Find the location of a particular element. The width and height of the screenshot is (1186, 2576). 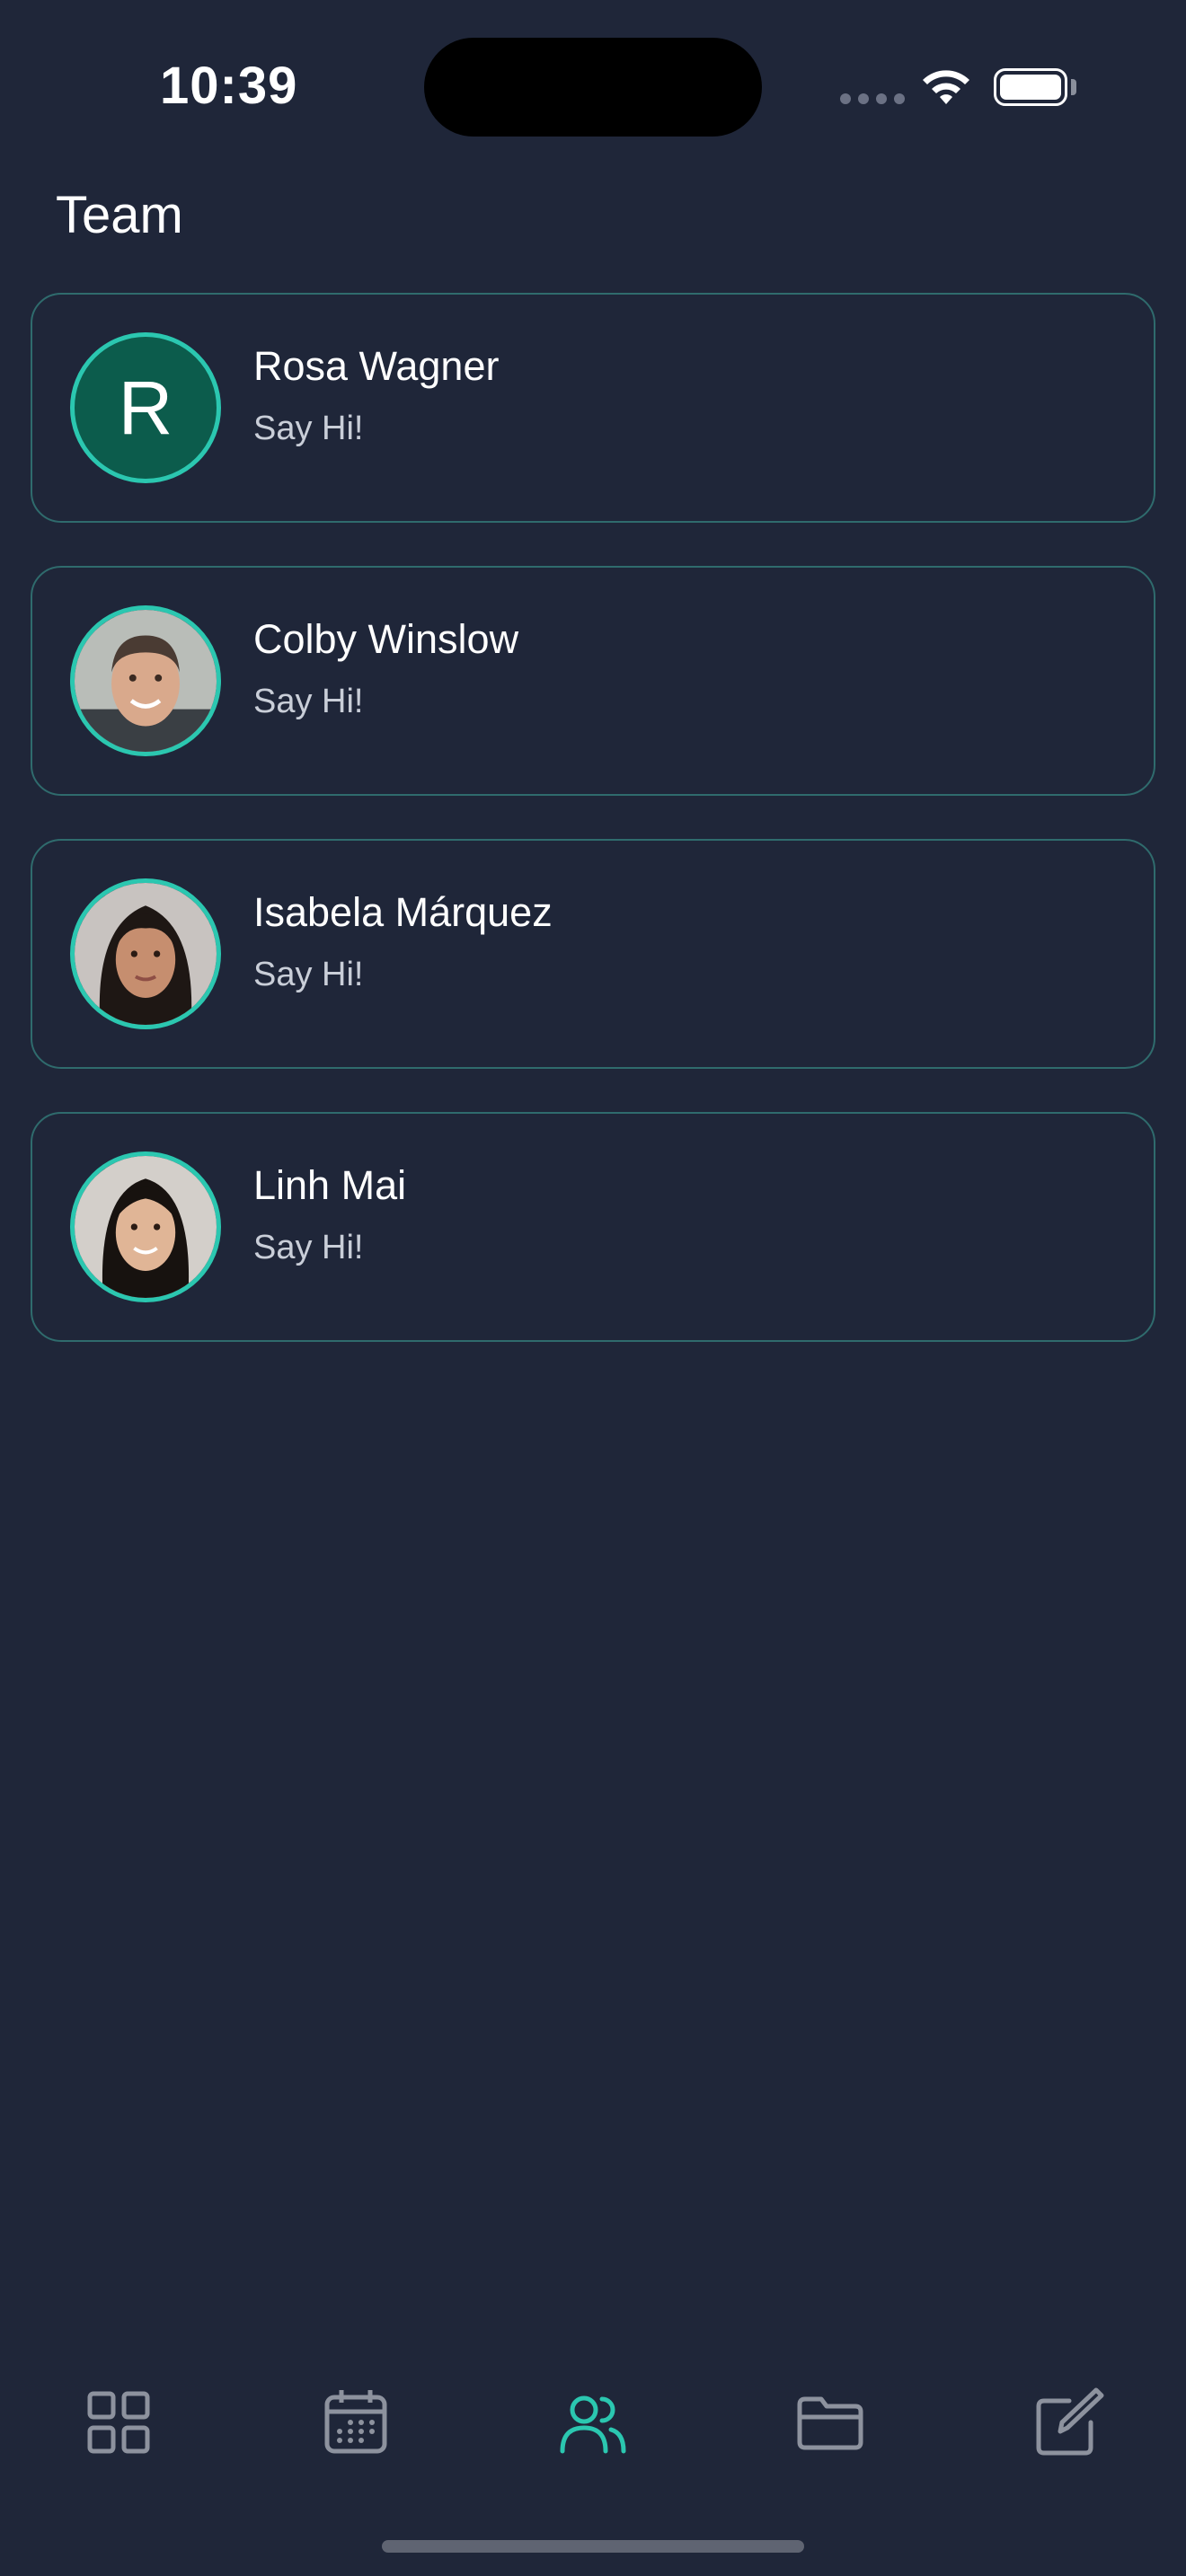

team-icon is located at coordinates (593, 2424).